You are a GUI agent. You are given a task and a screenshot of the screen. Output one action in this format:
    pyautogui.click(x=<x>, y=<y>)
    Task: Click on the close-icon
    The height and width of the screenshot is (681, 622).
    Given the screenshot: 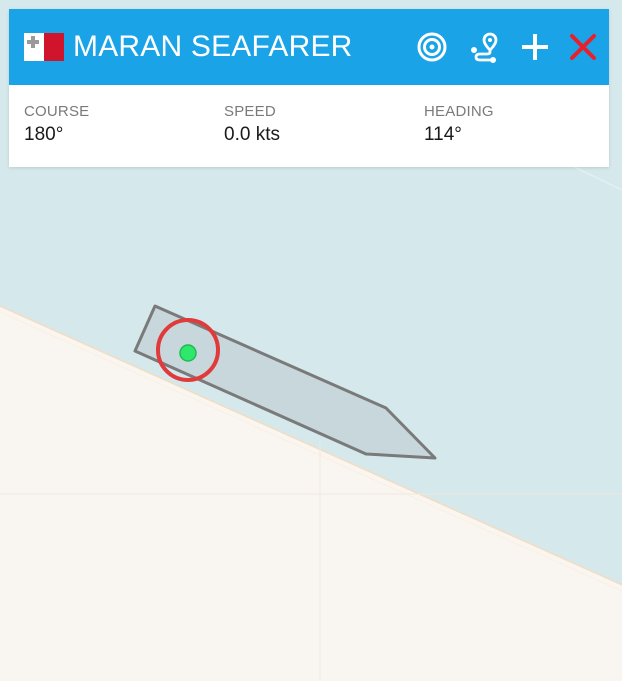 What is the action you would take?
    pyautogui.click(x=583, y=47)
    